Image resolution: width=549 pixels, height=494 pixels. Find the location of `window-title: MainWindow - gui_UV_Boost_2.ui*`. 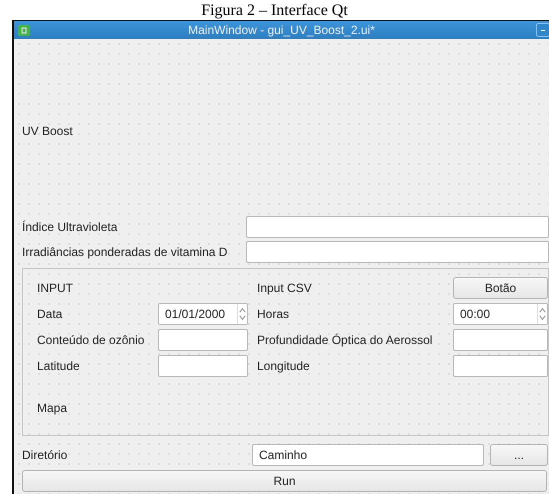

window-title: MainWindow - gui_UV_Boost_2.ui* is located at coordinates (281, 30).